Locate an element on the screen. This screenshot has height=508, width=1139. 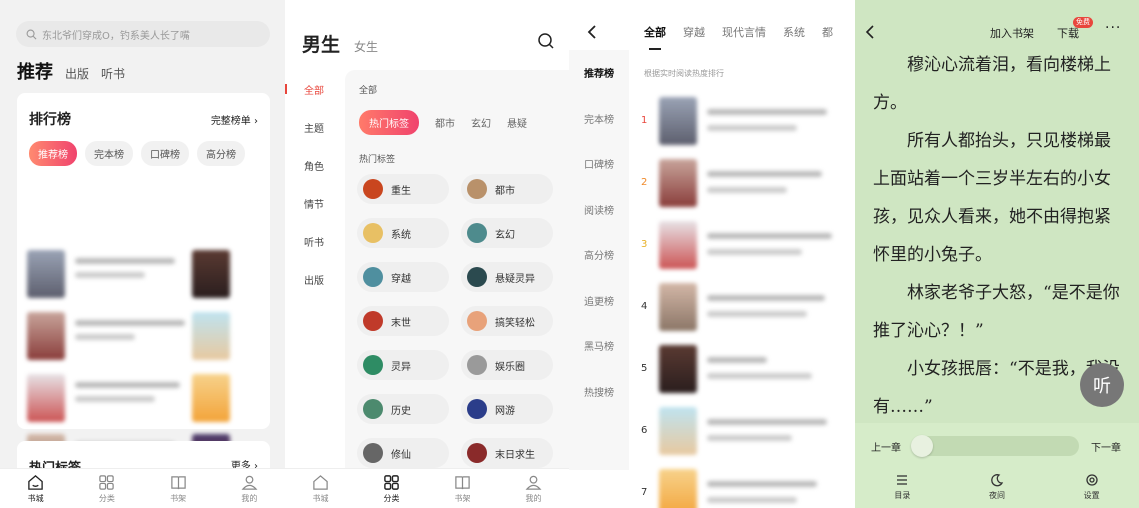
ghost-icon is located at coordinates (373, 365).